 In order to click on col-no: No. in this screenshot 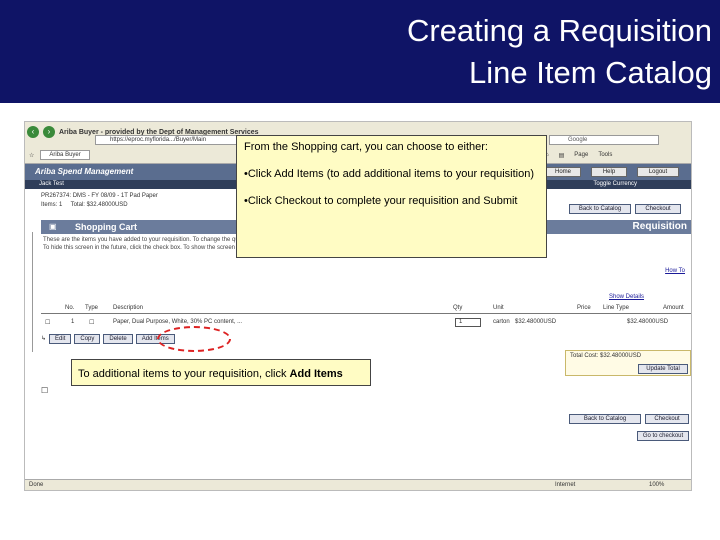, I will do `click(70, 308)`.